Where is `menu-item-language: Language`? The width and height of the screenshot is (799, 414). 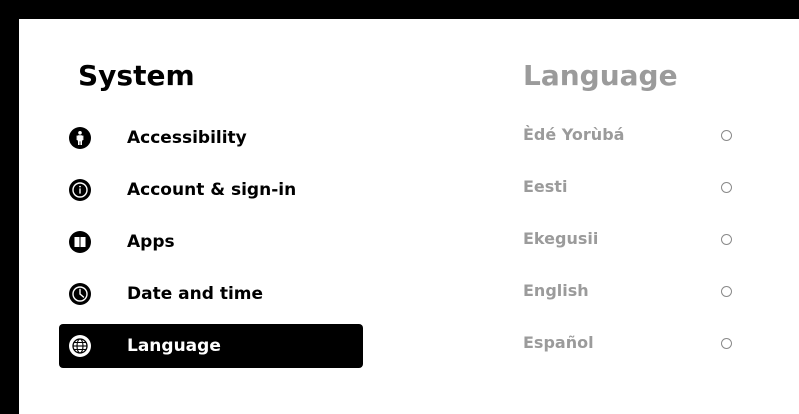
menu-item-language: Language is located at coordinates (211, 346).